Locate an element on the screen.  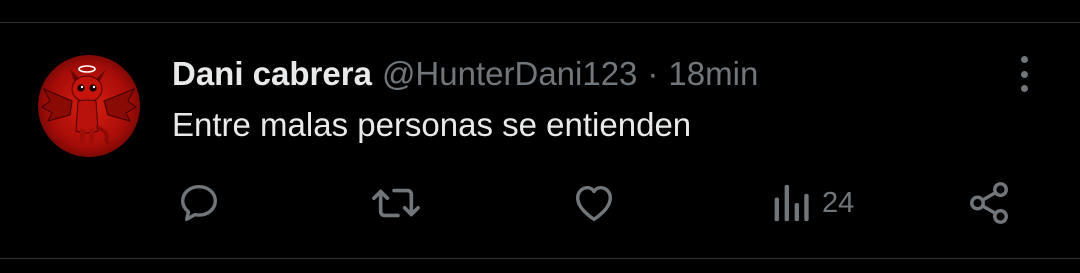
more-options-button is located at coordinates (1024, 74).